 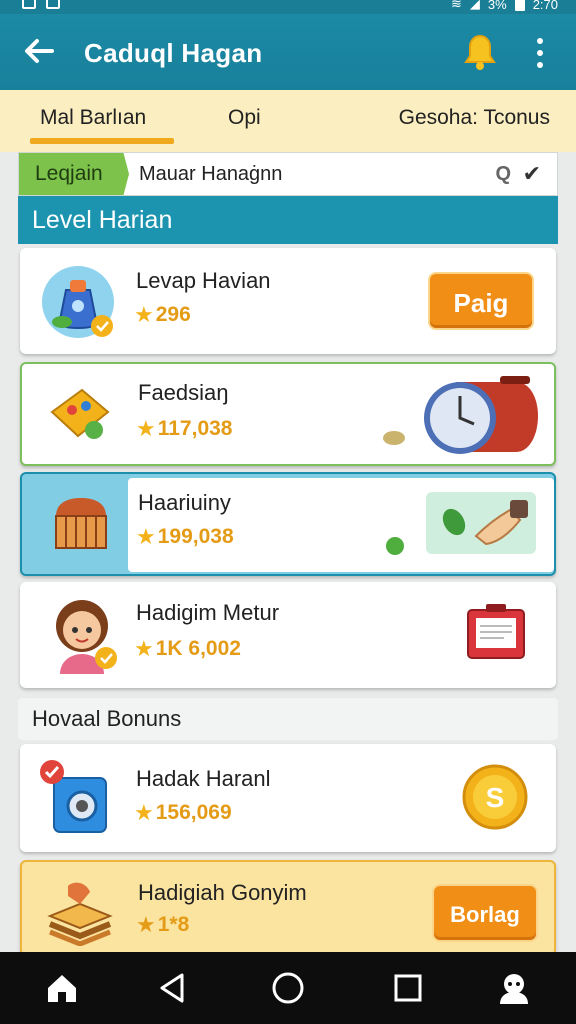 I want to click on camera-bag-icon, so click(x=75, y=797).